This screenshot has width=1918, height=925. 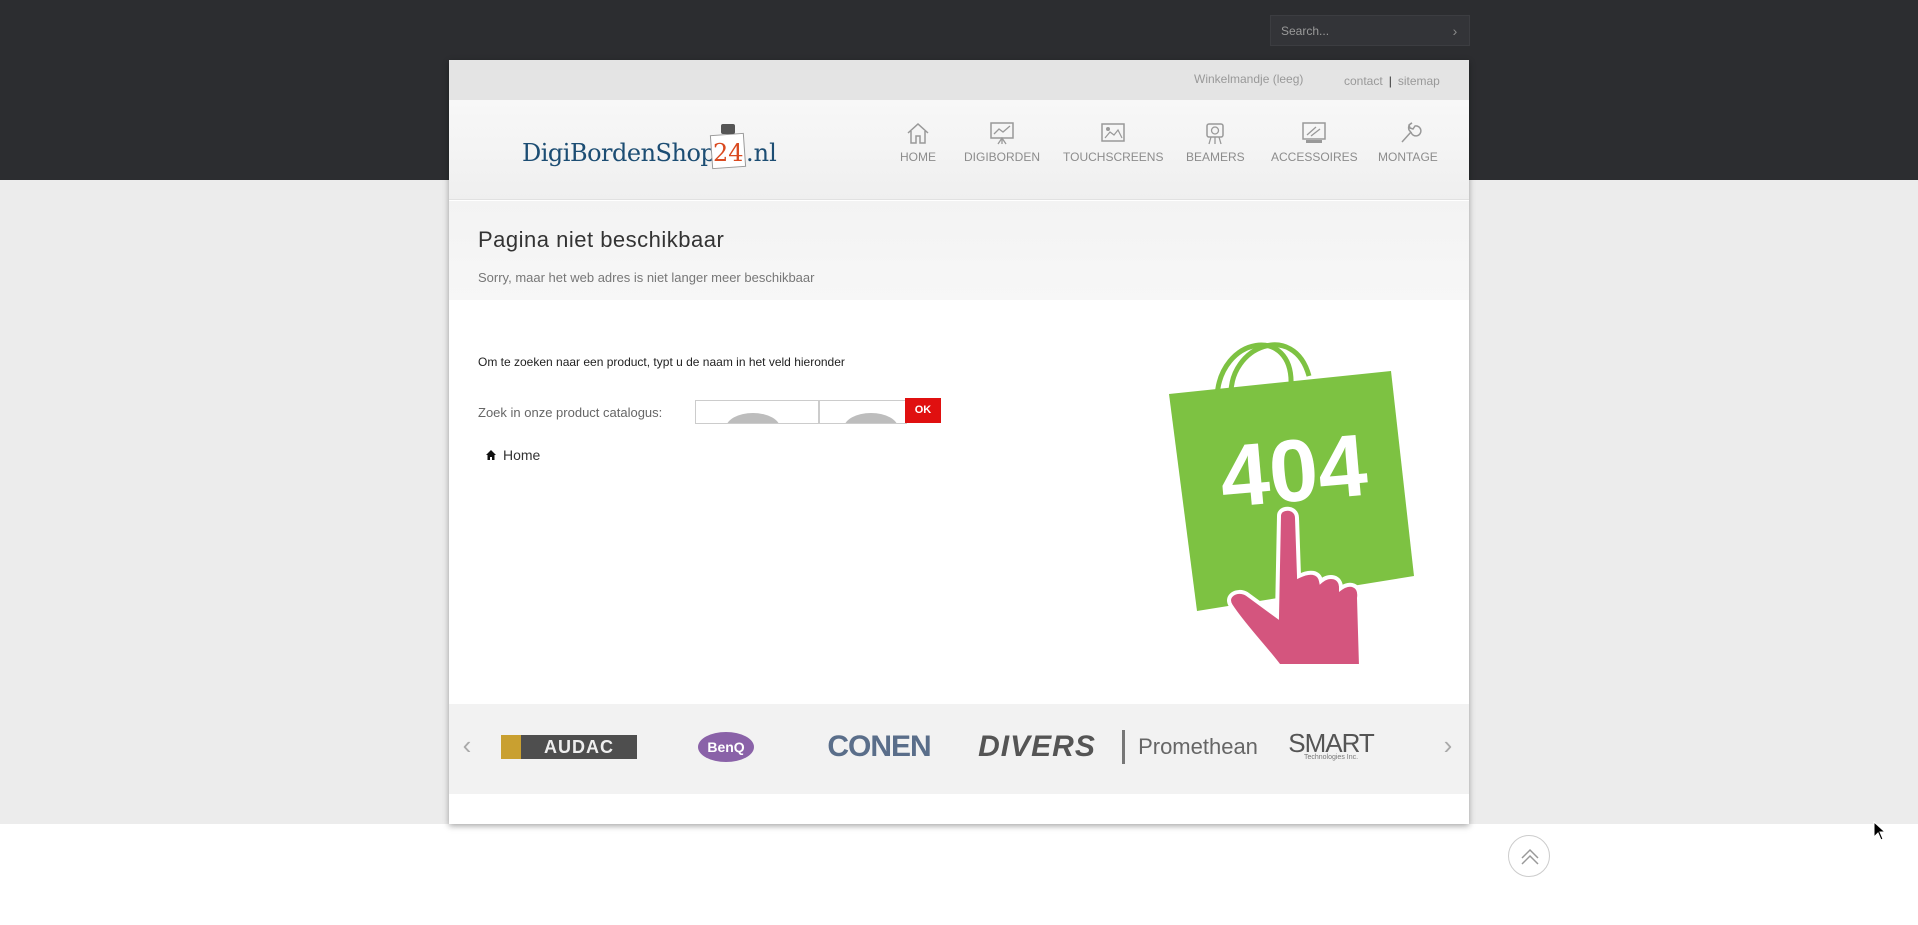 I want to click on nav-label: TOUCHSCREENS, so click(x=1113, y=157).